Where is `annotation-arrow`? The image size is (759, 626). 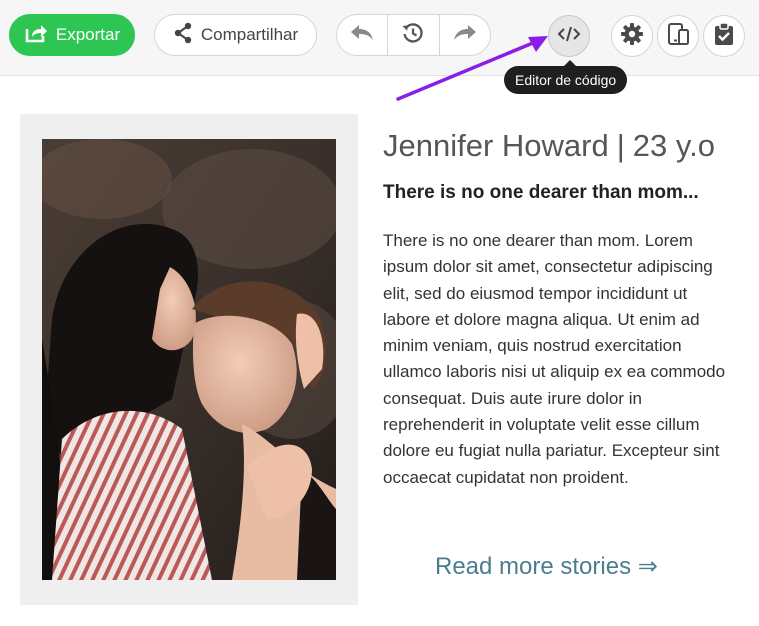 annotation-arrow is located at coordinates (472, 68).